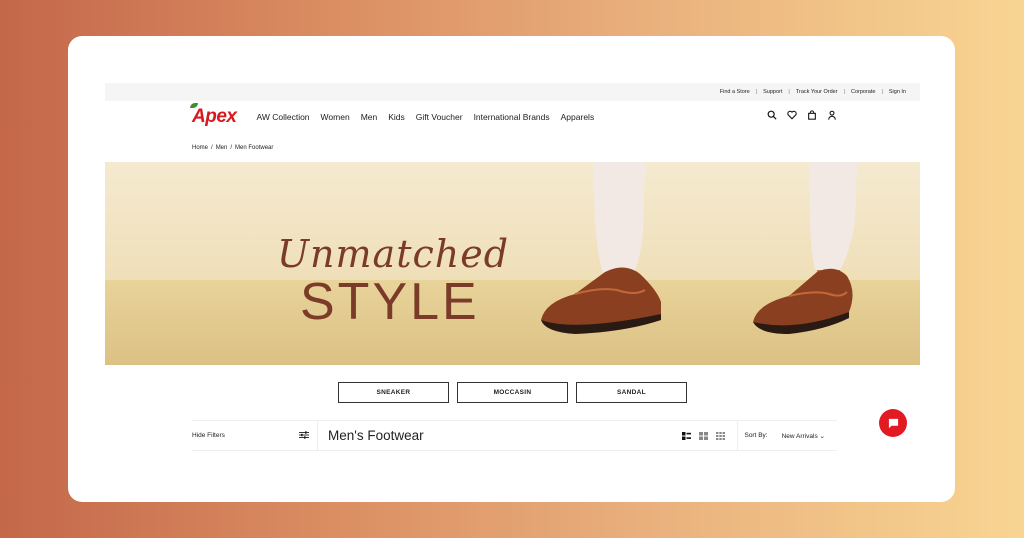  What do you see at coordinates (822, 436) in the screenshot?
I see `chevron-down-icon: ⌄` at bounding box center [822, 436].